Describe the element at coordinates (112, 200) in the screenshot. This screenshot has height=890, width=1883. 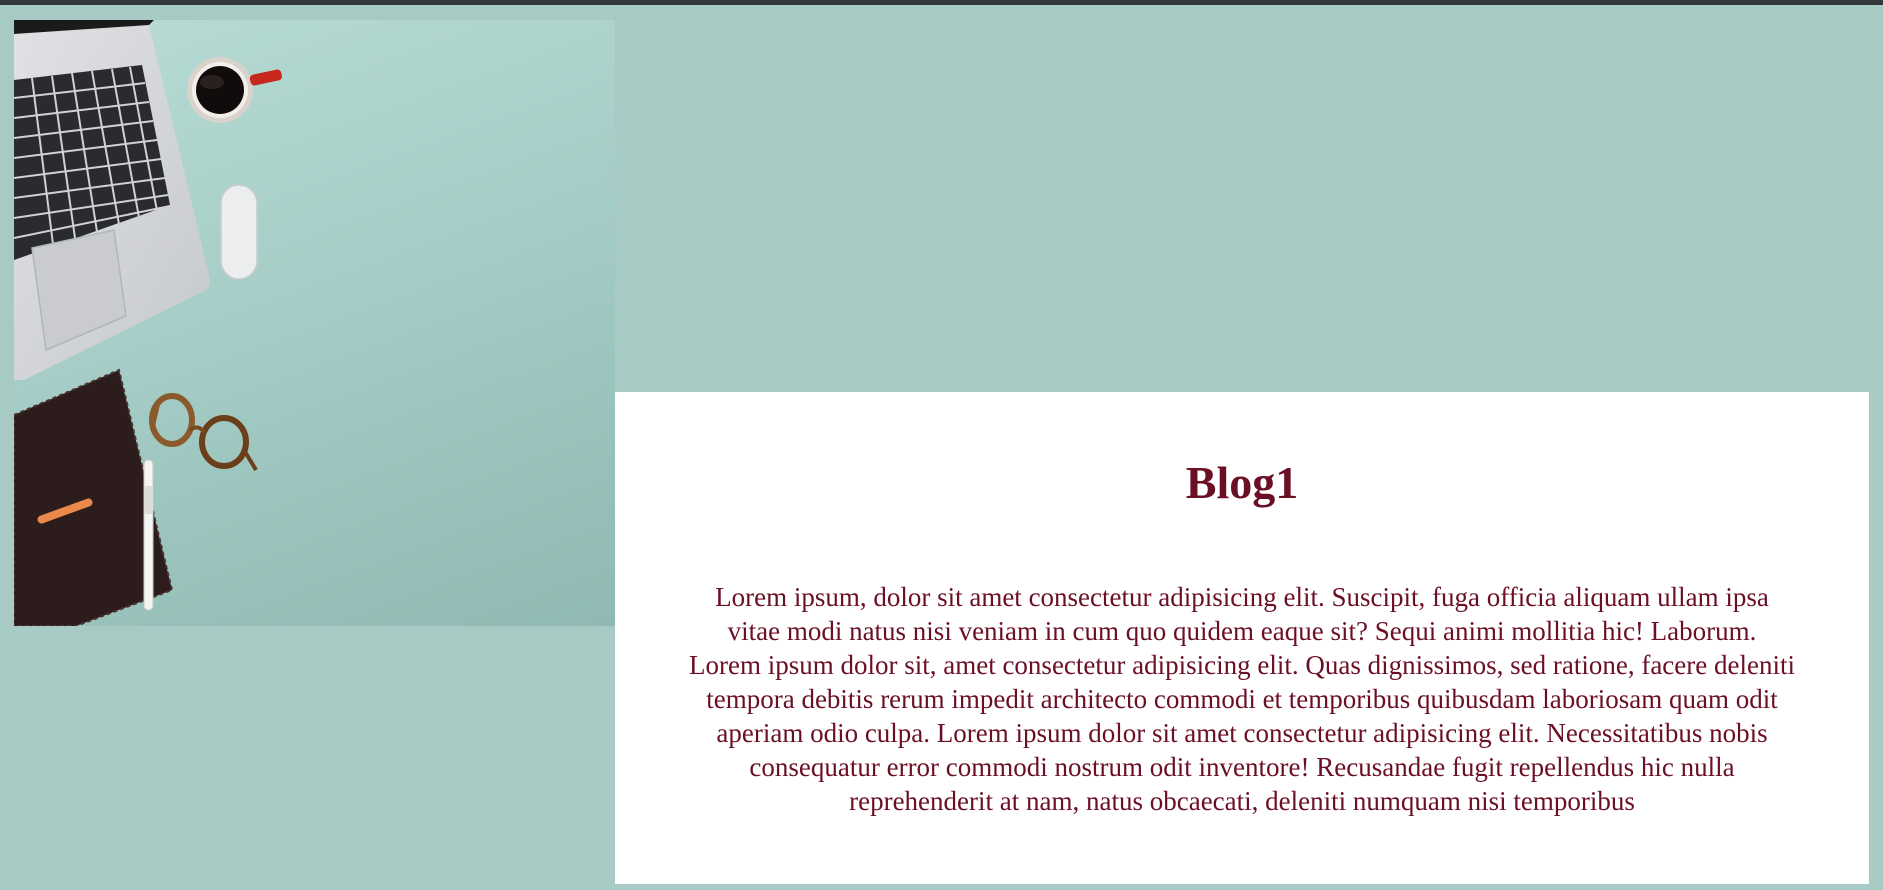
I see `laptop-icon` at that location.